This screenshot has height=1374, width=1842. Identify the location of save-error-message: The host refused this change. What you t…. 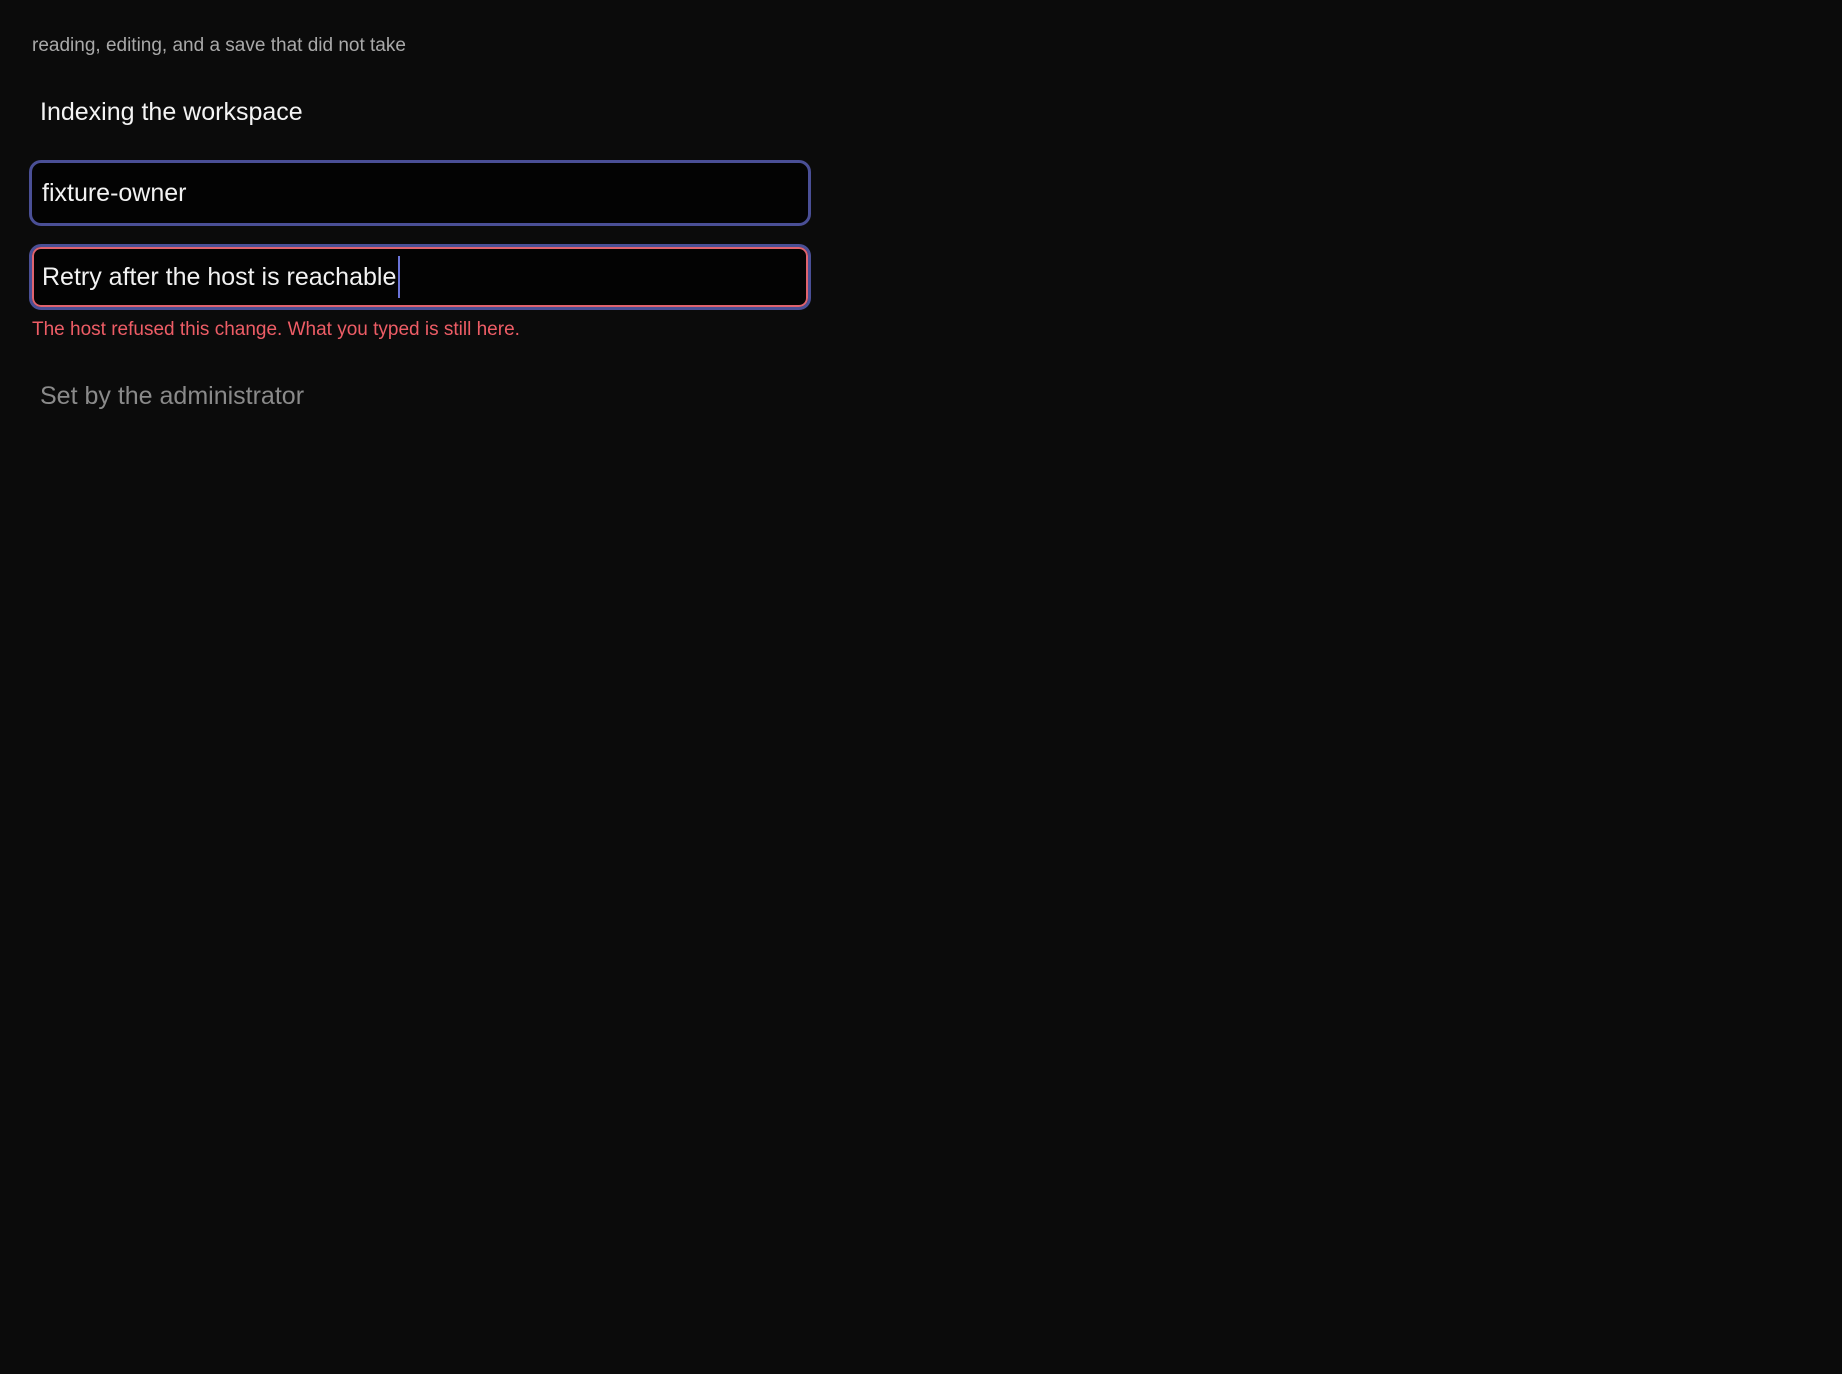
(276, 329).